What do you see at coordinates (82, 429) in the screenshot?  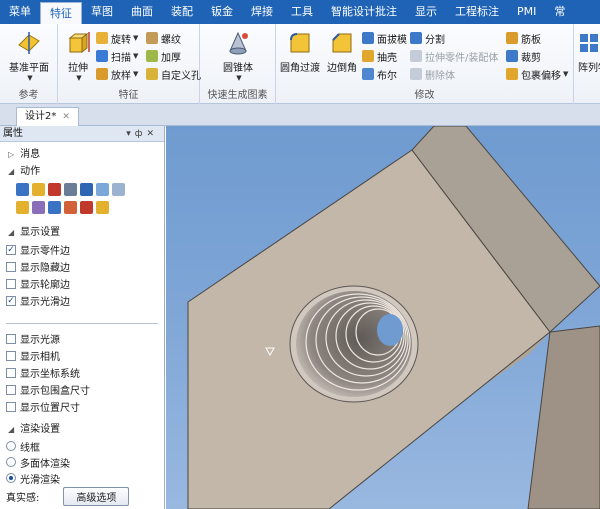 I see `section-render-settings: ◢ 渲染设置` at bounding box center [82, 429].